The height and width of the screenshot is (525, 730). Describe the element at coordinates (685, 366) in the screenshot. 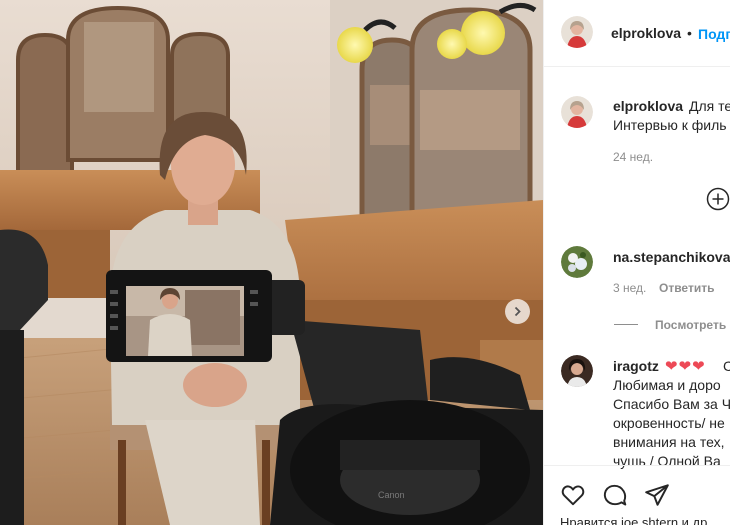

I see `comment-hearts: ❤❤❤` at that location.